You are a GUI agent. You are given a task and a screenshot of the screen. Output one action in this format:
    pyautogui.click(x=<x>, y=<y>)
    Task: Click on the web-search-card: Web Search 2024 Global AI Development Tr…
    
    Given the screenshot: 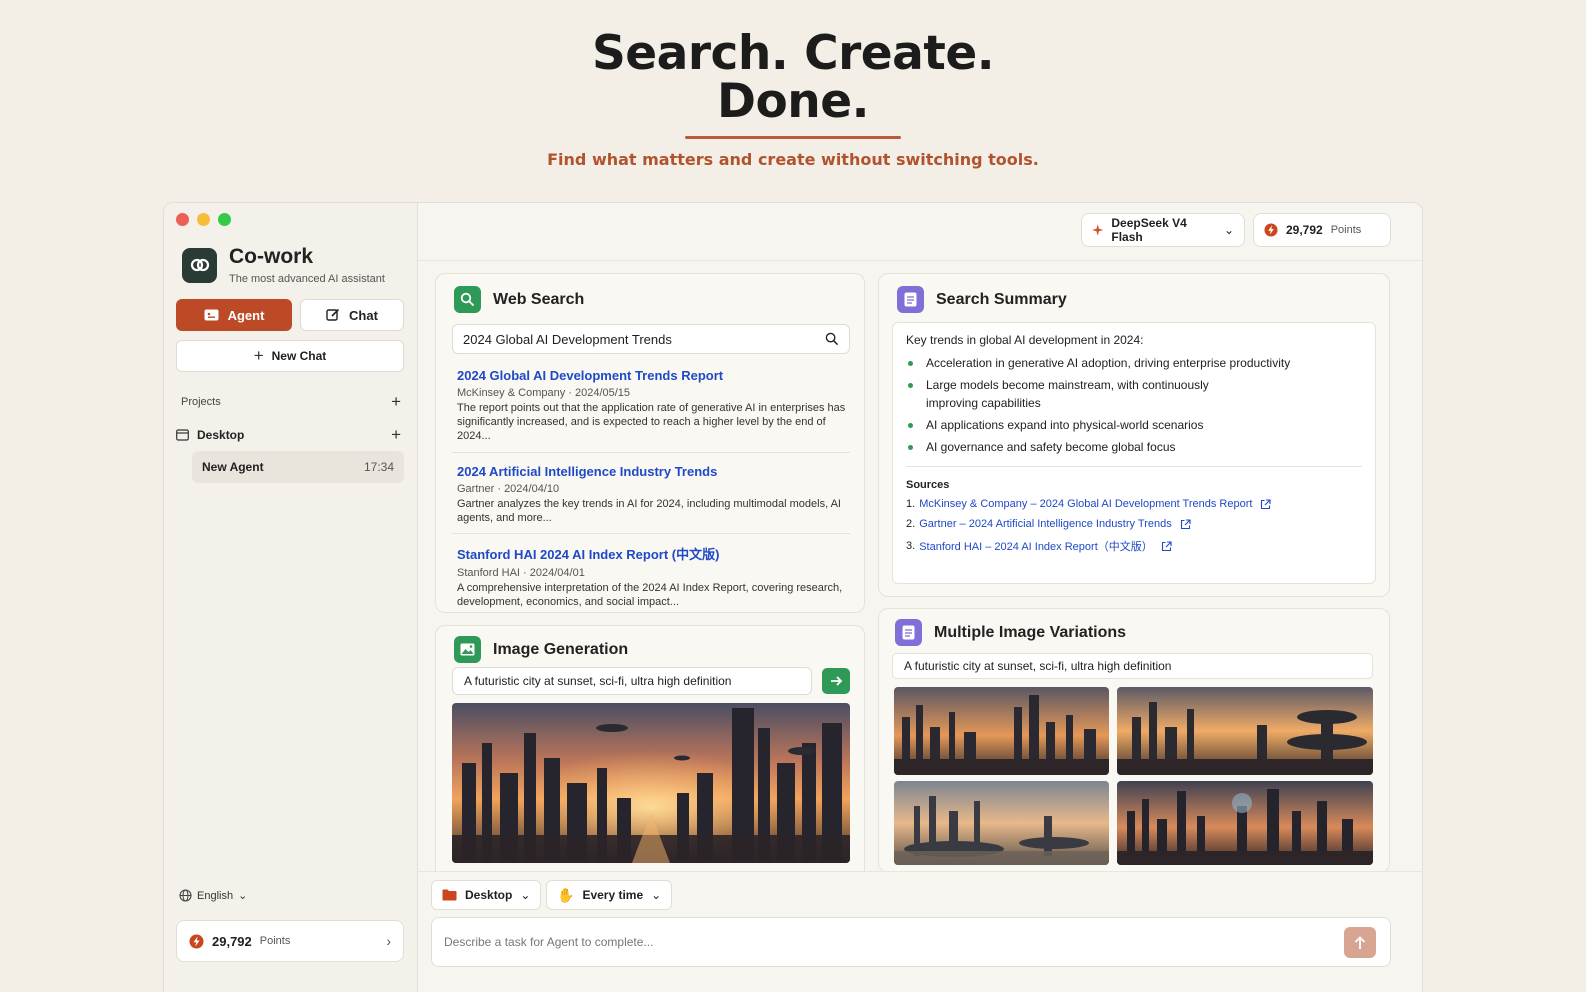 What is the action you would take?
    pyautogui.click(x=650, y=443)
    